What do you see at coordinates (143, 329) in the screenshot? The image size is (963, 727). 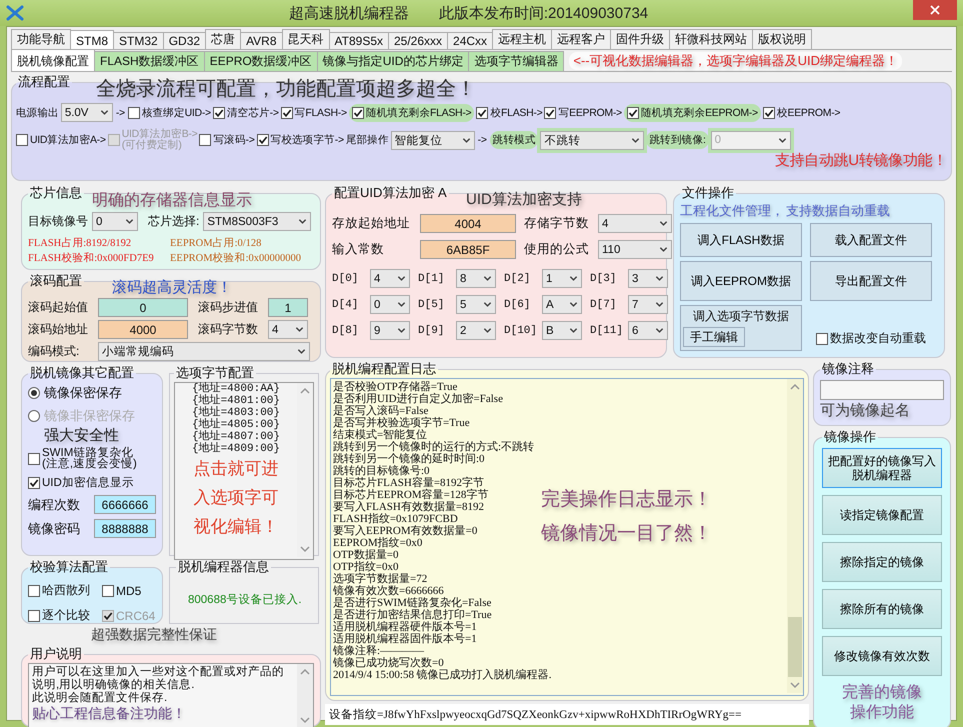 I see `input-field: 4000` at bounding box center [143, 329].